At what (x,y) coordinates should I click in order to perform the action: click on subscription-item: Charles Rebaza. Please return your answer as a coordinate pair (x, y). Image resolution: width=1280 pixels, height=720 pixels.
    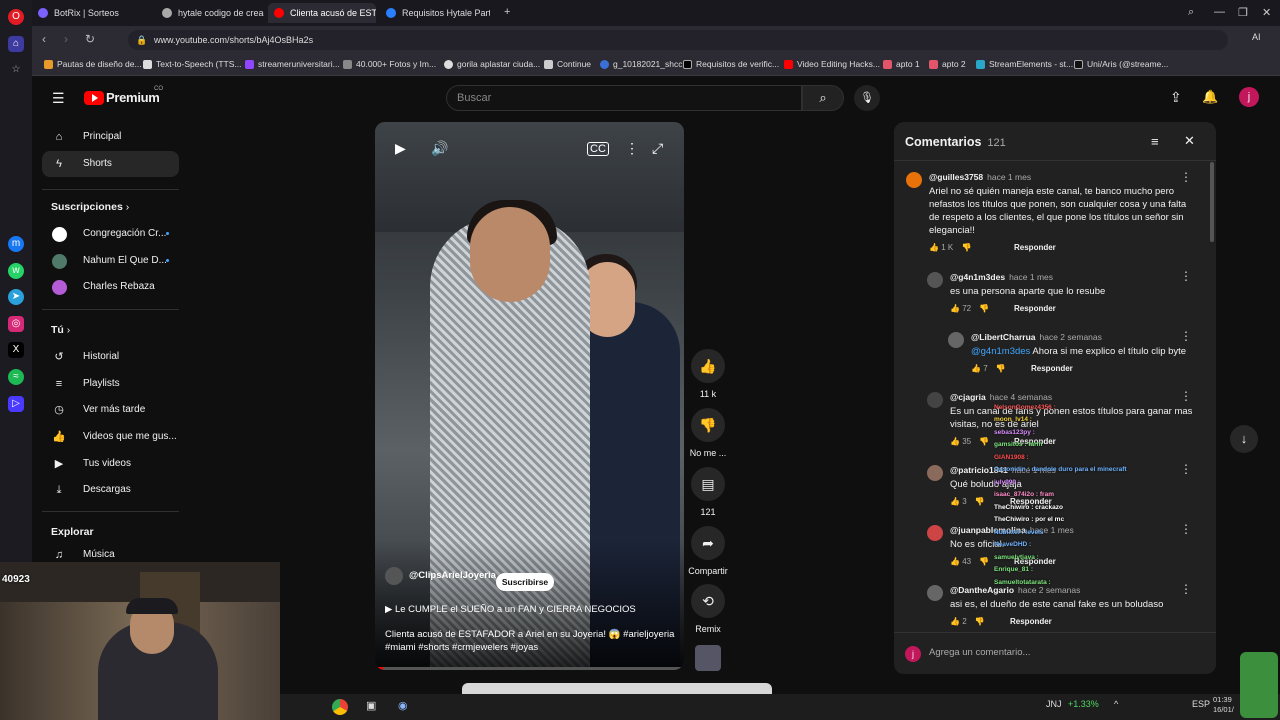
    Looking at the image, I should click on (110, 287).